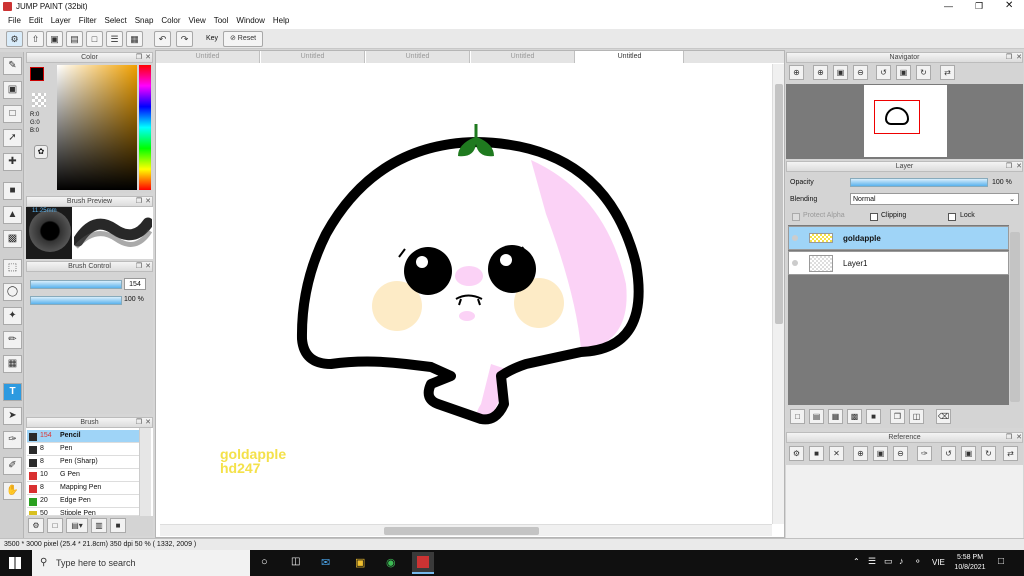 This screenshot has width=1024, height=576. I want to click on import-brush-icon: ▥, so click(99, 525).